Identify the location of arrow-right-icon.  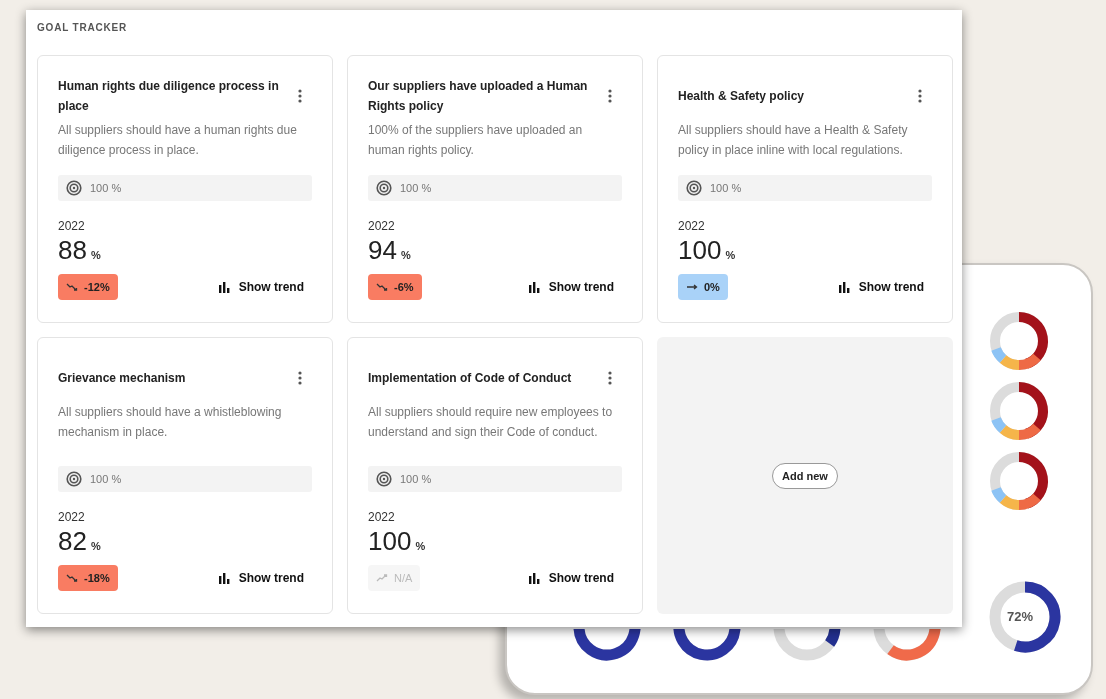
(692, 287).